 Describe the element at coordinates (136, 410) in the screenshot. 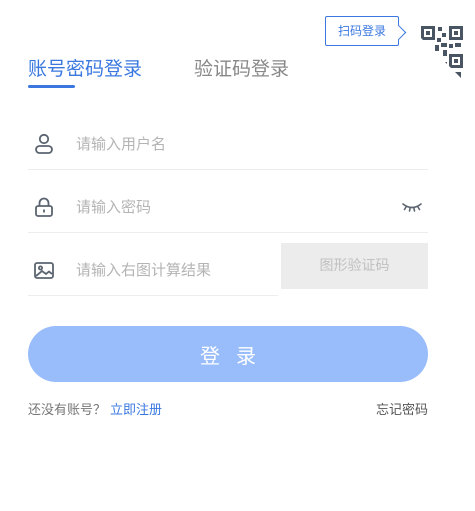

I see `register-link: 立即注册` at that location.